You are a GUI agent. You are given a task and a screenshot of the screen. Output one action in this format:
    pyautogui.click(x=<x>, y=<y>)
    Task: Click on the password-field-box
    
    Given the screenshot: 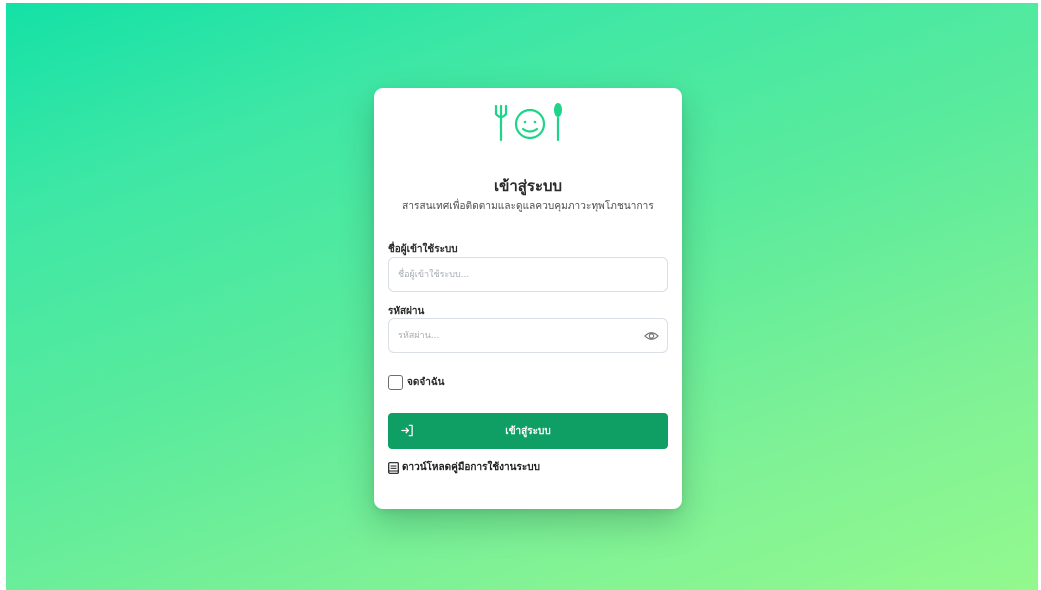 What is the action you would take?
    pyautogui.click(x=528, y=335)
    